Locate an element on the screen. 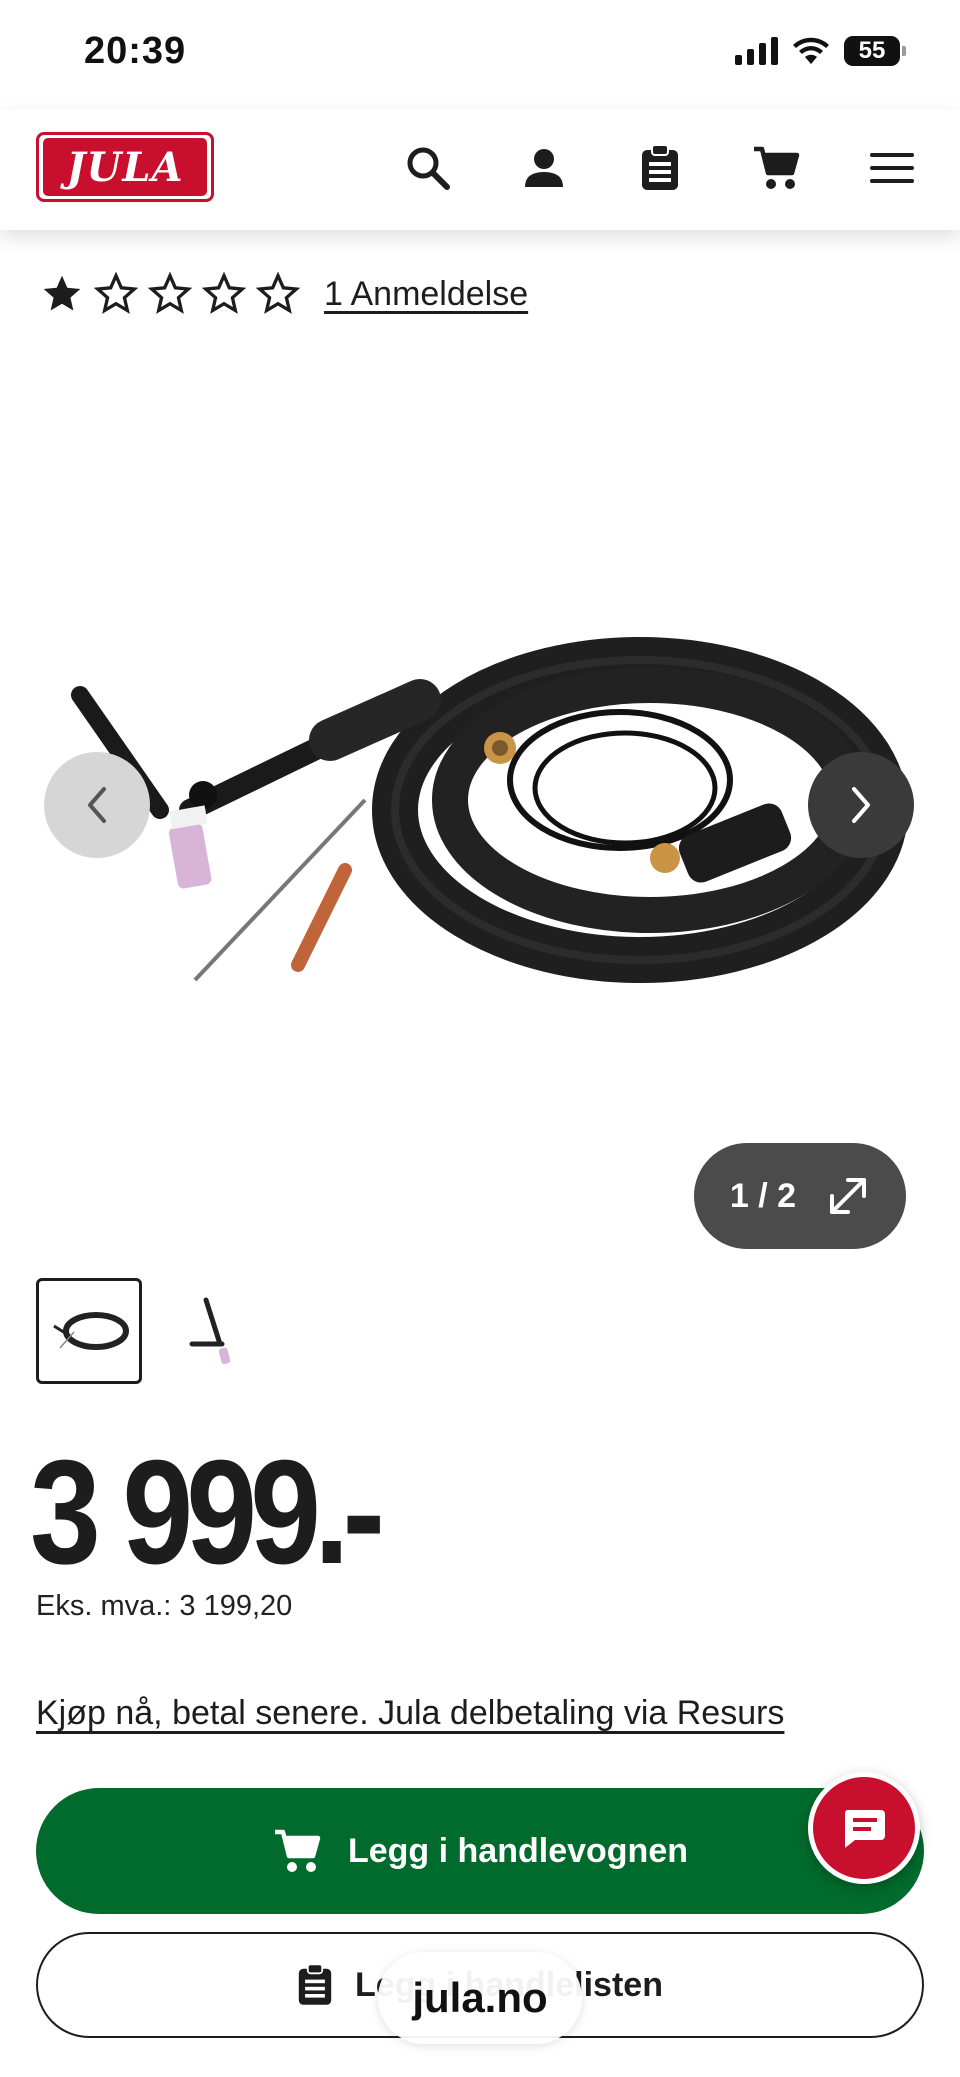 This screenshot has height=2077, width=960. thumbnail-torch-image is located at coordinates (210, 1331).